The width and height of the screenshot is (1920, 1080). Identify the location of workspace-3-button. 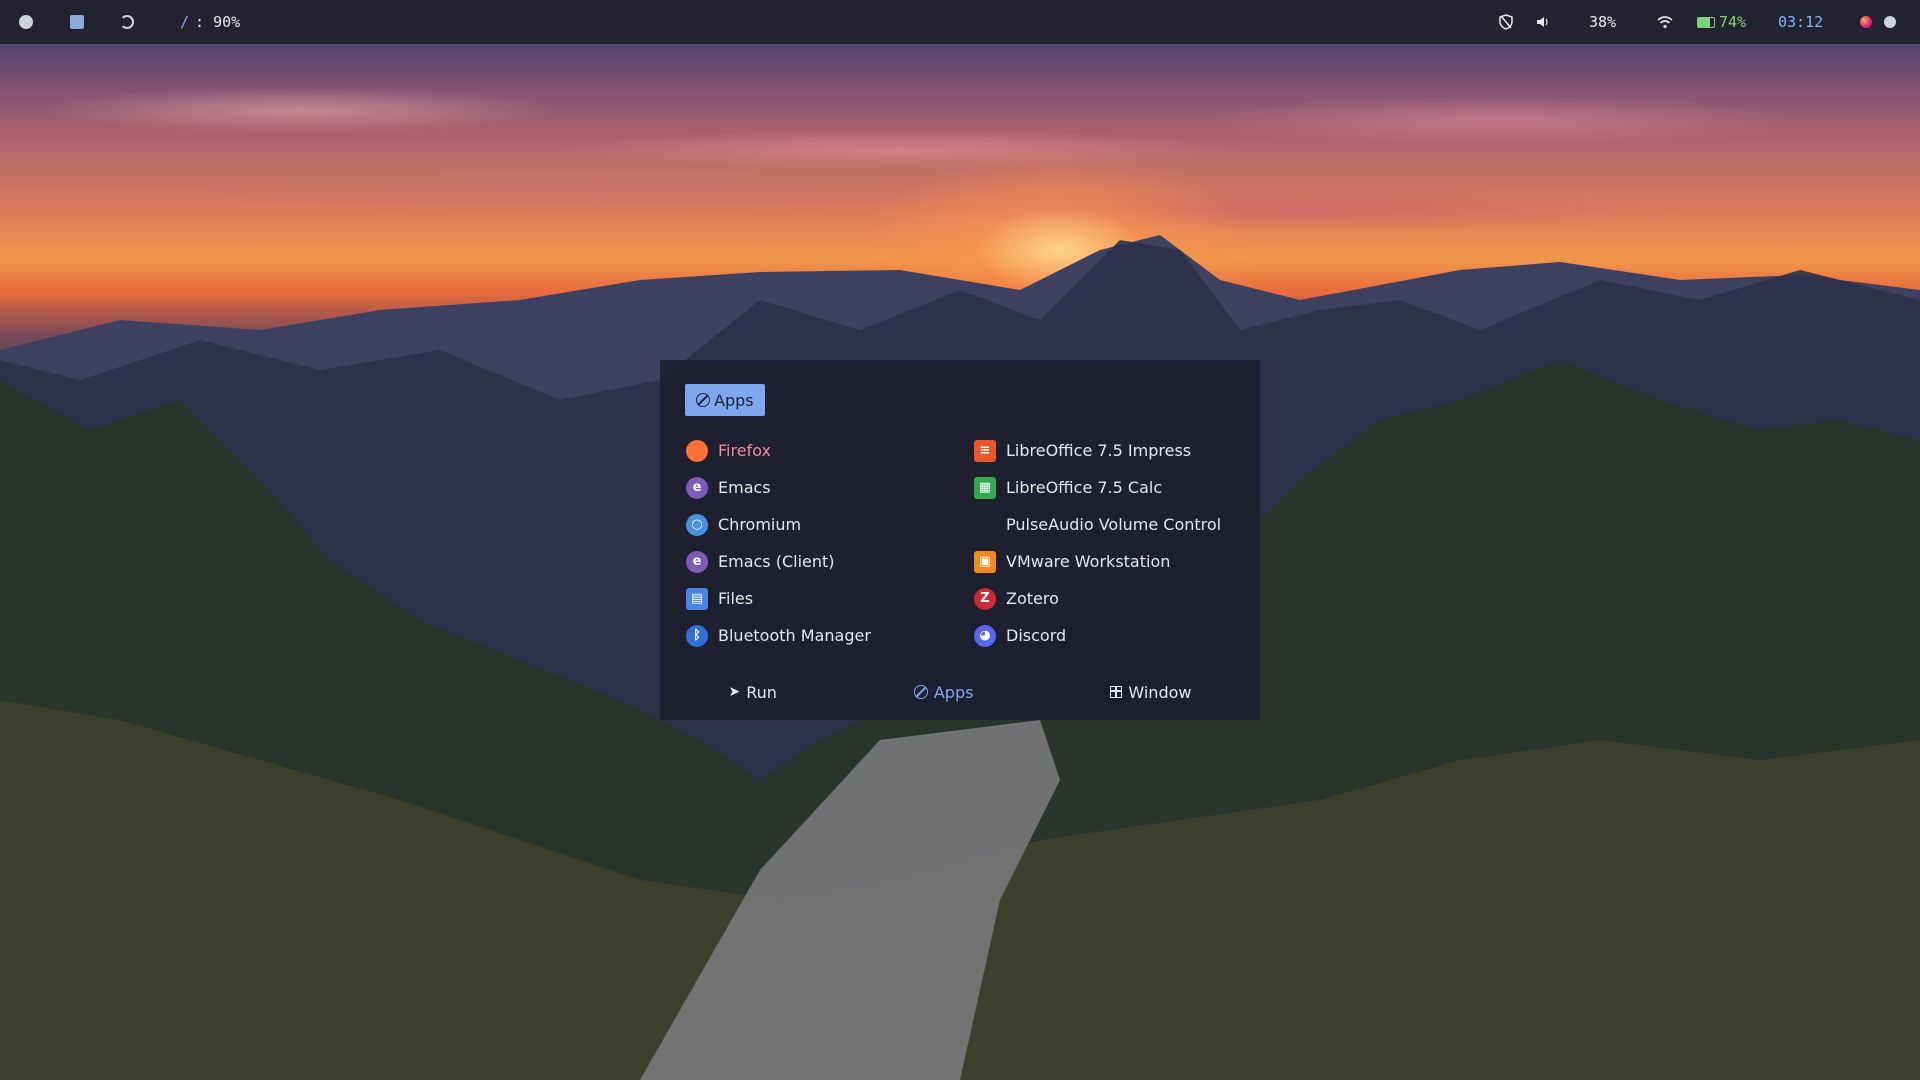
(127, 22).